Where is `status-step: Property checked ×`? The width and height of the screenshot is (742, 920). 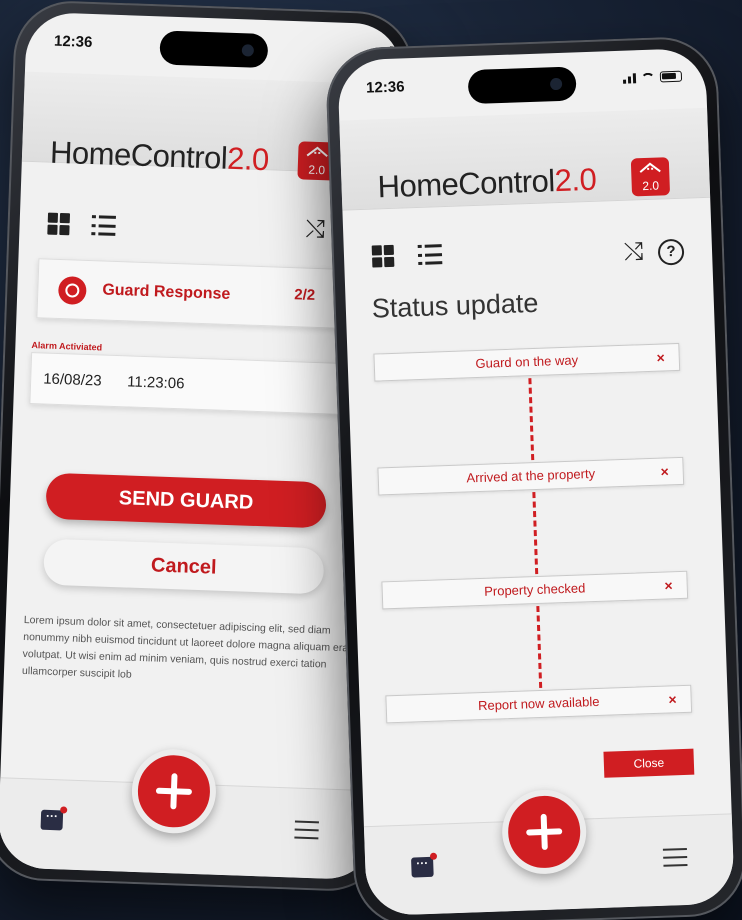
status-step: Property checked × is located at coordinates (535, 590).